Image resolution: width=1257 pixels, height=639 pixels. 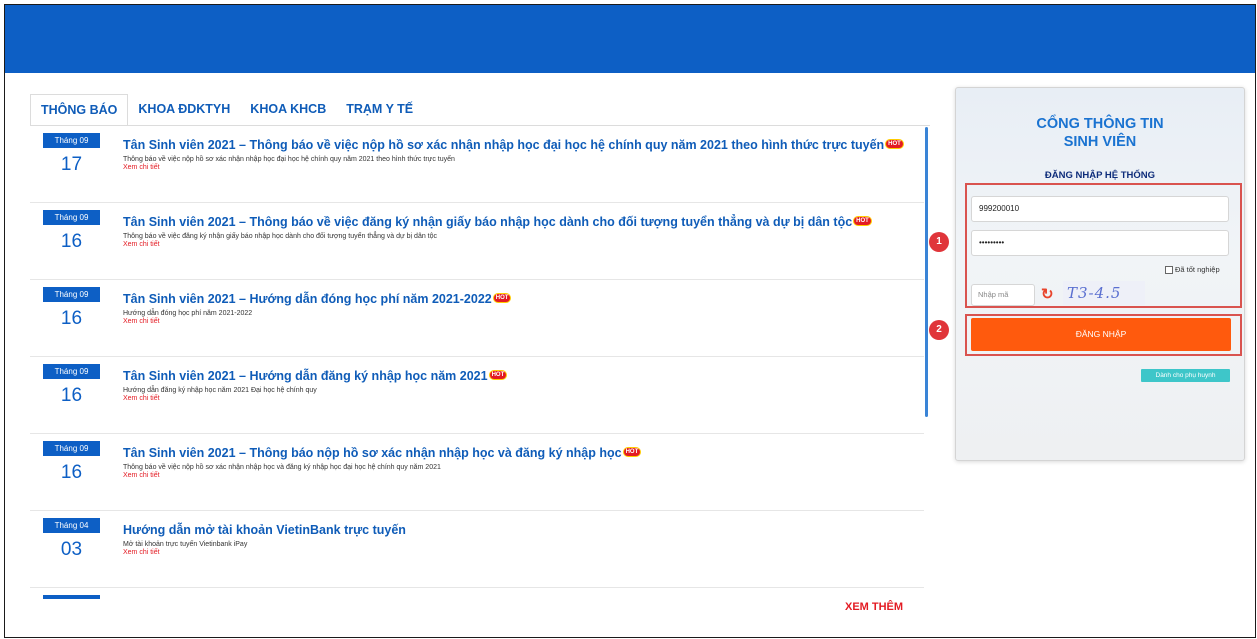 I want to click on news-description: Mở tài khoản trực tuyến Vietinbank iPay, so click(x=185, y=544).